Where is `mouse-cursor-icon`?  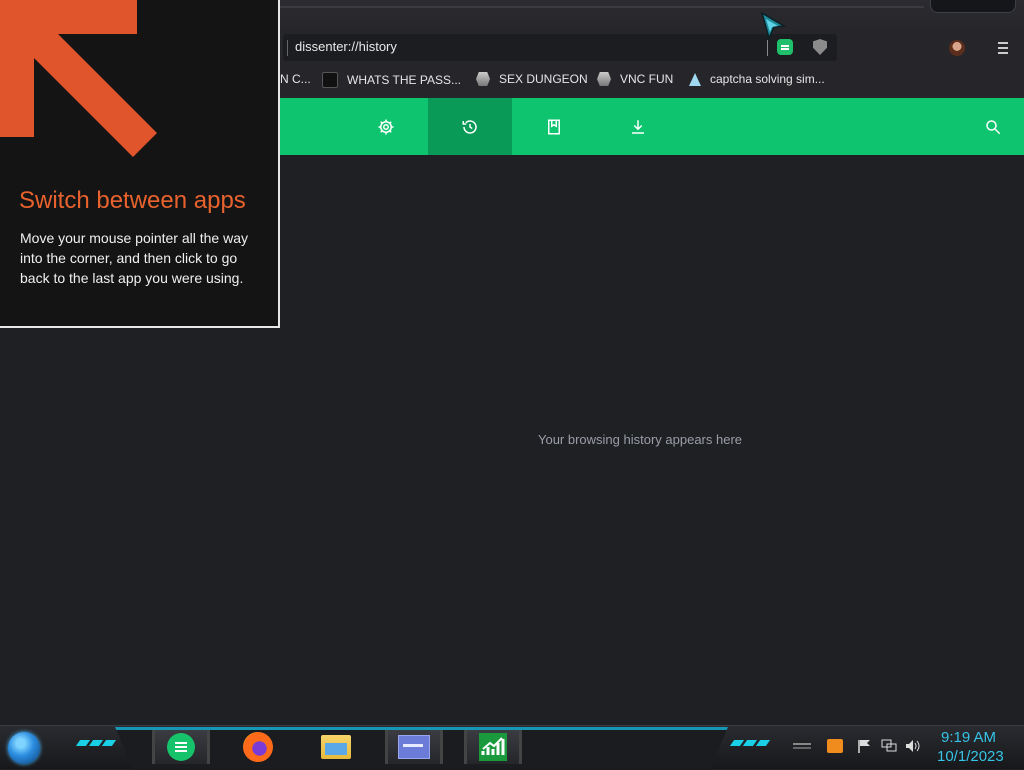 mouse-cursor-icon is located at coordinates (773, 26).